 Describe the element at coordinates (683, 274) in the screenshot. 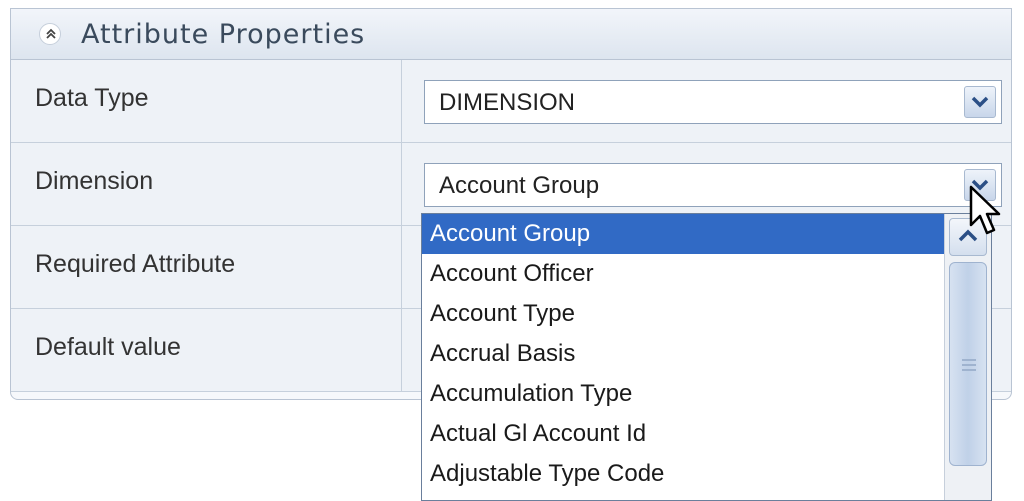

I see `dropdown-option-account-officer: Account Officer` at that location.